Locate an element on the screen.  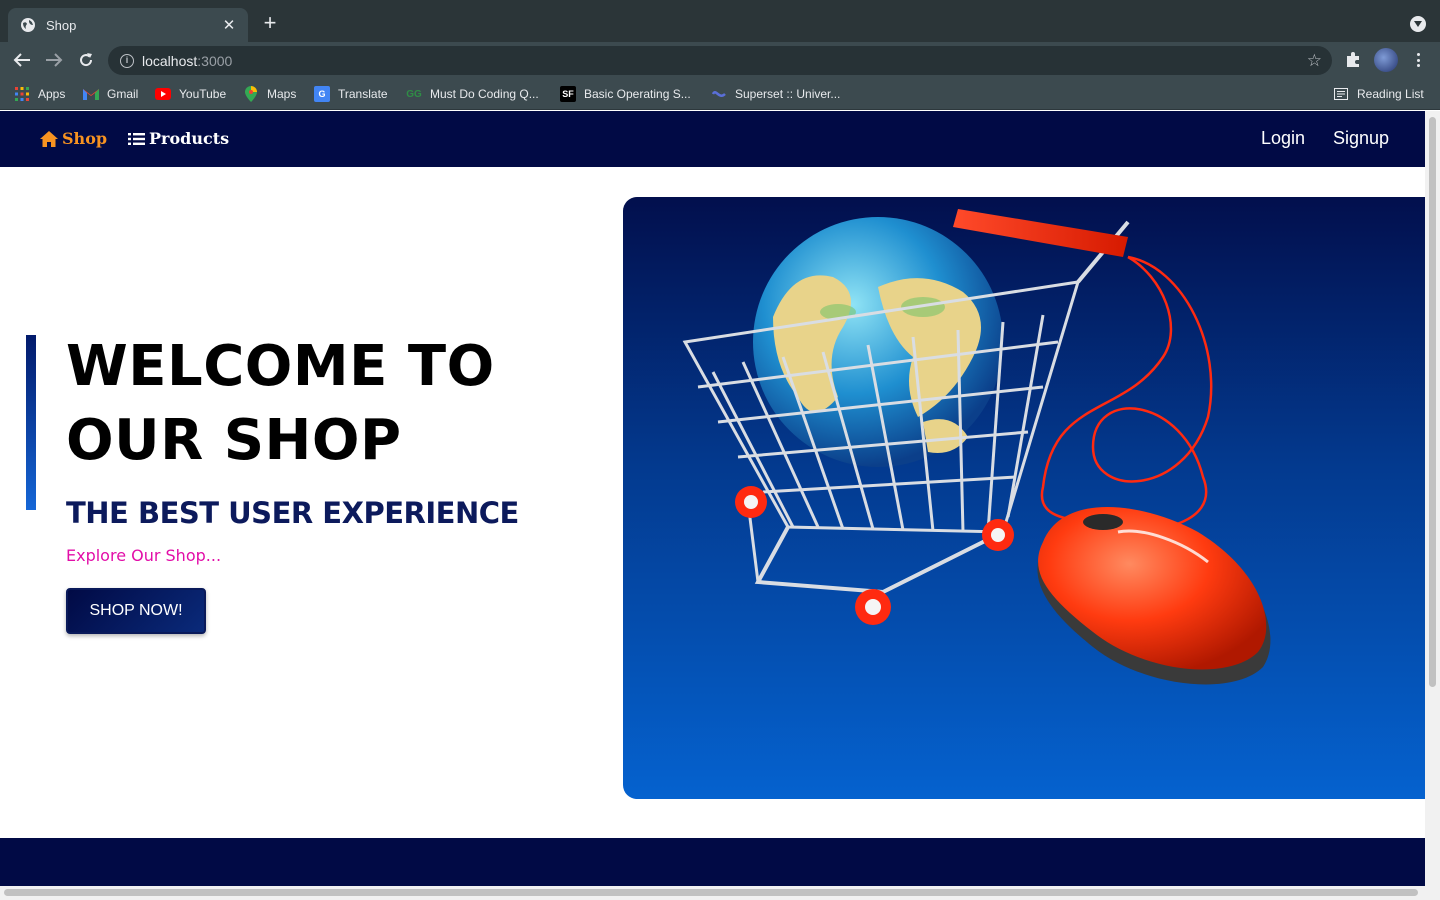
hero-title-line2: OUR SHOP is located at coordinates (234, 440).